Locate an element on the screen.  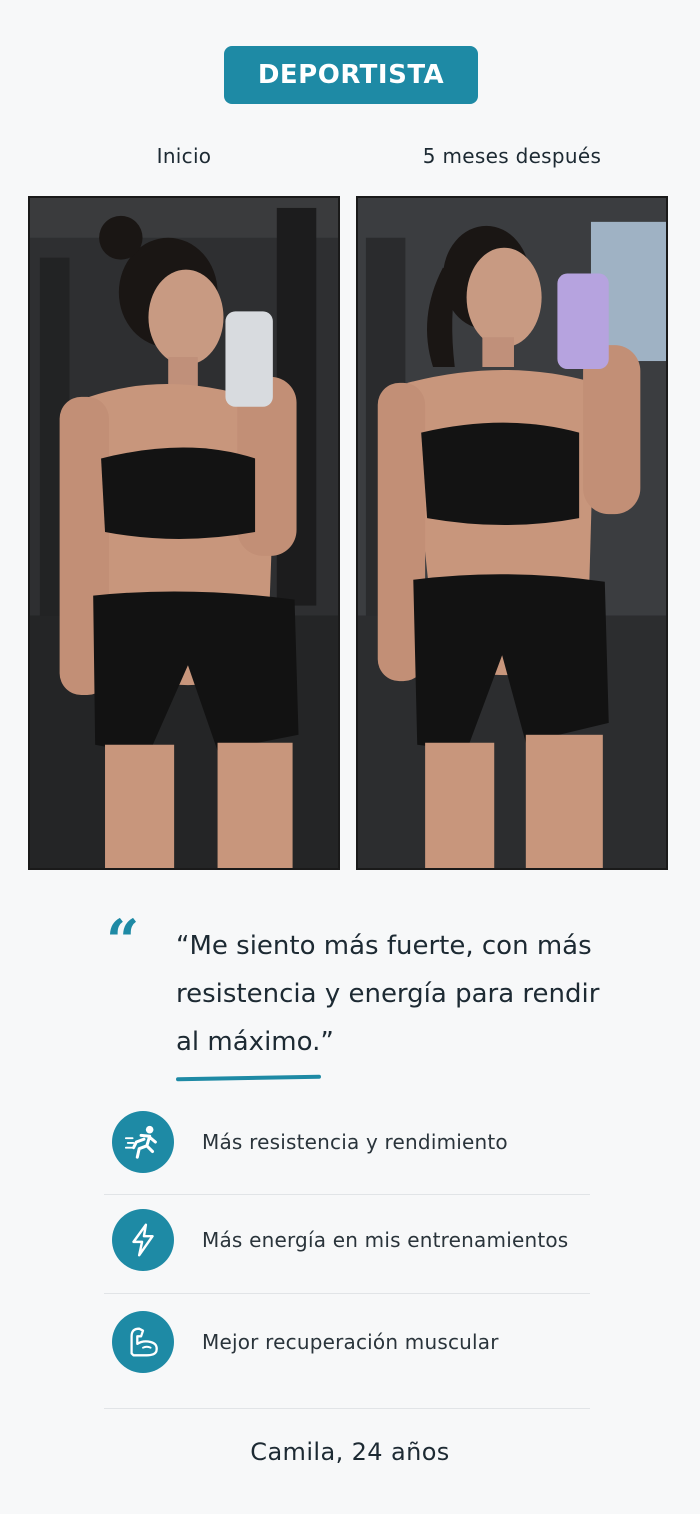
benefit-label: Más resistencia y rendimiento is located at coordinates (355, 1142).